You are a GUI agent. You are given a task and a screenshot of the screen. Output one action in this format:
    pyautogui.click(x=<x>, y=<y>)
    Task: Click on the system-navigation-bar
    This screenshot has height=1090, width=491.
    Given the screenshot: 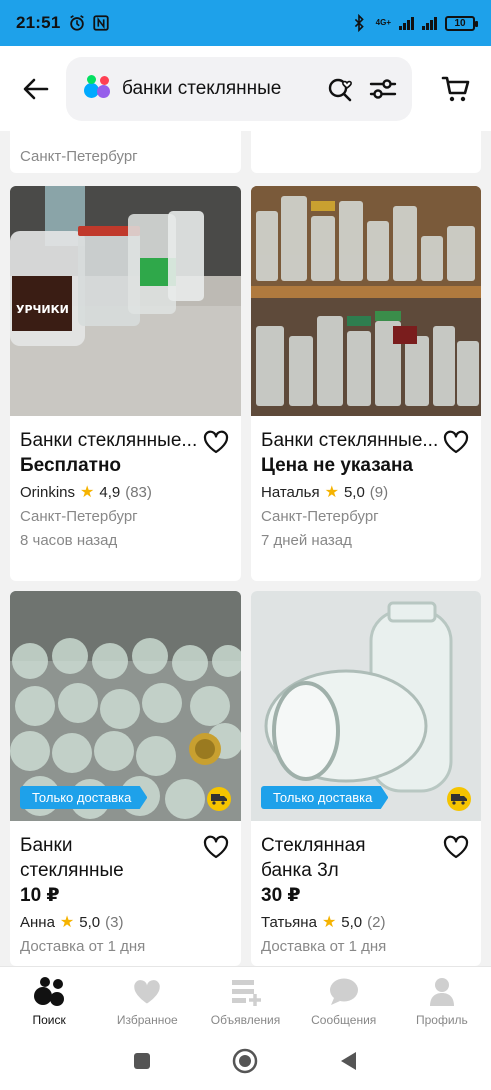 What is the action you would take?
    pyautogui.click(x=245, y=1061)
    